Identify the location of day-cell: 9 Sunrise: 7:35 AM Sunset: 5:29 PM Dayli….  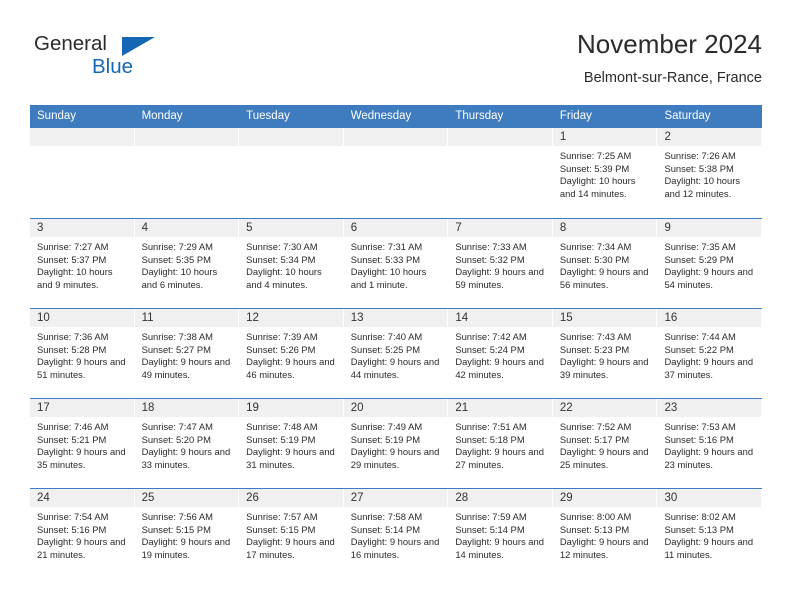
(710, 263).